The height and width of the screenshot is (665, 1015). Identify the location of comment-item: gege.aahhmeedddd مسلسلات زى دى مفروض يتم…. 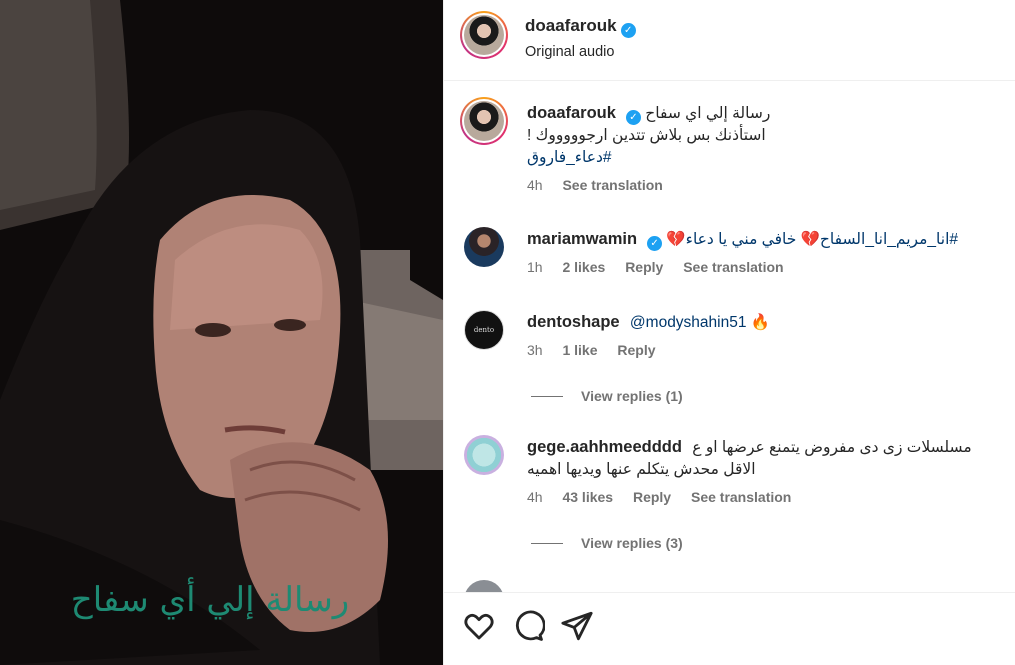
(762, 470).